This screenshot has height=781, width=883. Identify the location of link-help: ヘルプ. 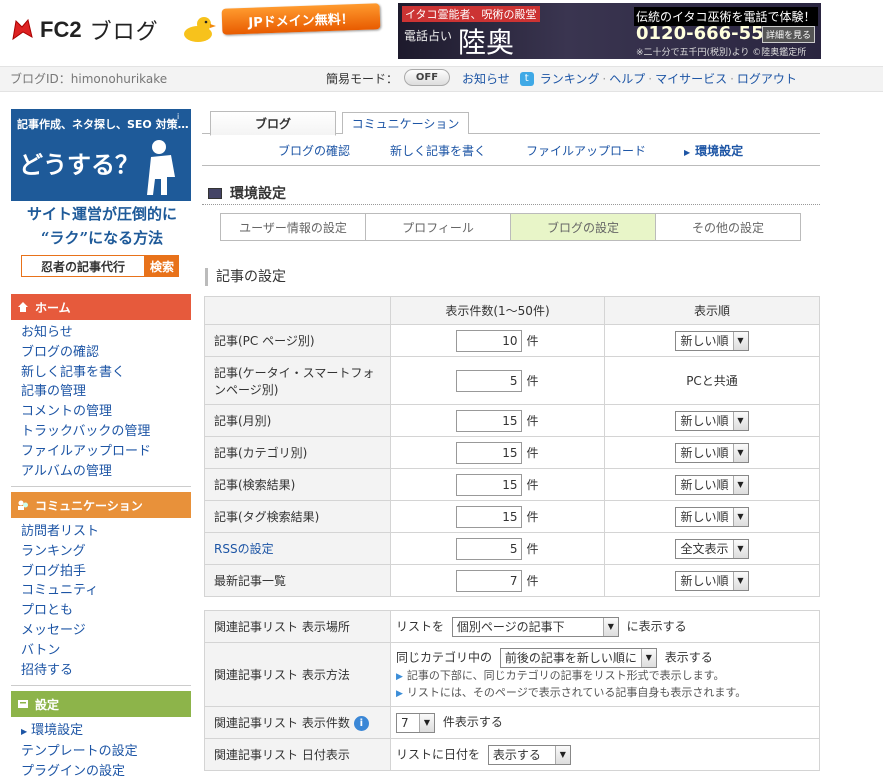
(627, 78).